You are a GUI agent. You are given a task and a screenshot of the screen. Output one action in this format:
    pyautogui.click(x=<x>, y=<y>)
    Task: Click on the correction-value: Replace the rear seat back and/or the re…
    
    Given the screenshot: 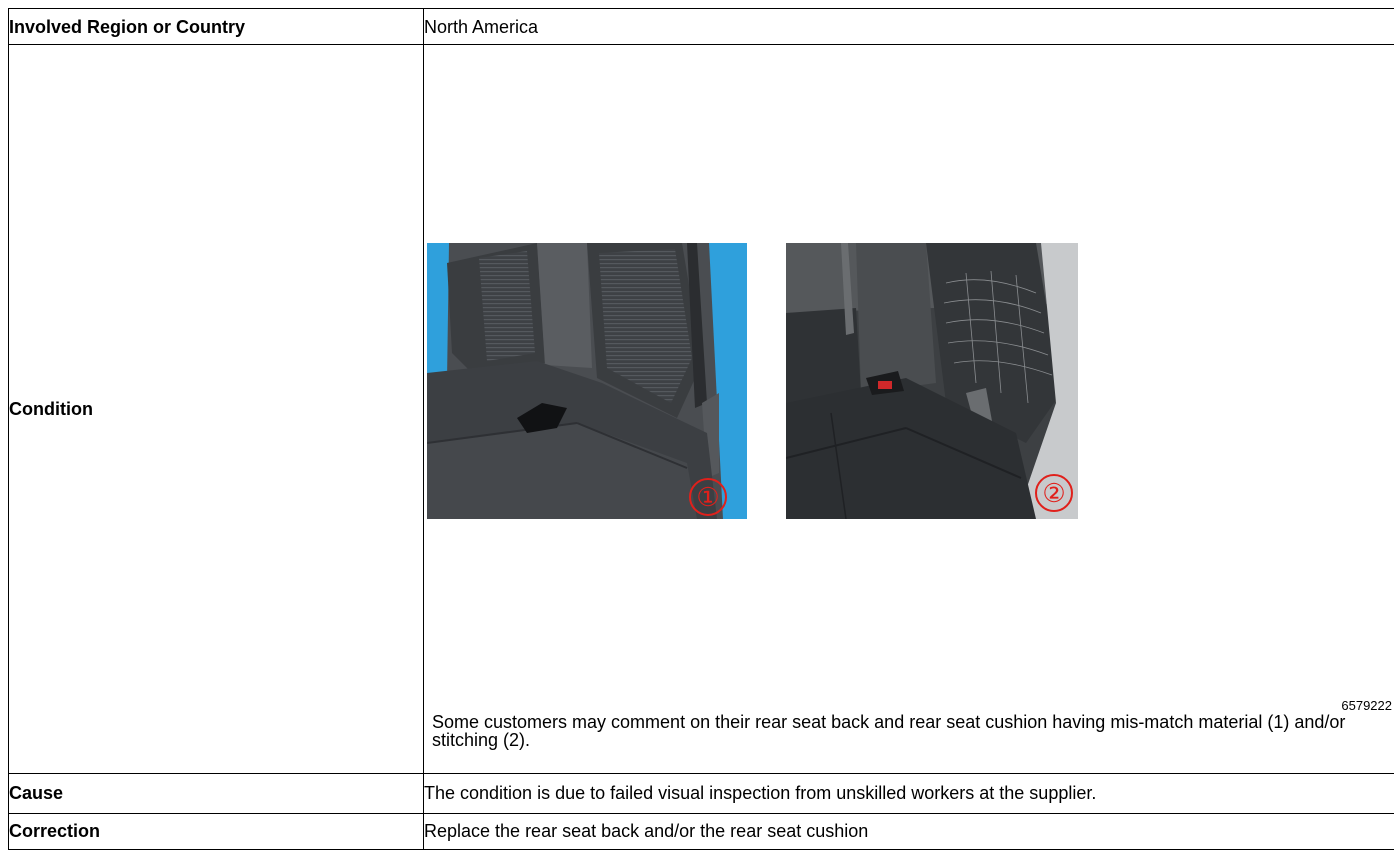 What is the action you would take?
    pyautogui.click(x=908, y=831)
    